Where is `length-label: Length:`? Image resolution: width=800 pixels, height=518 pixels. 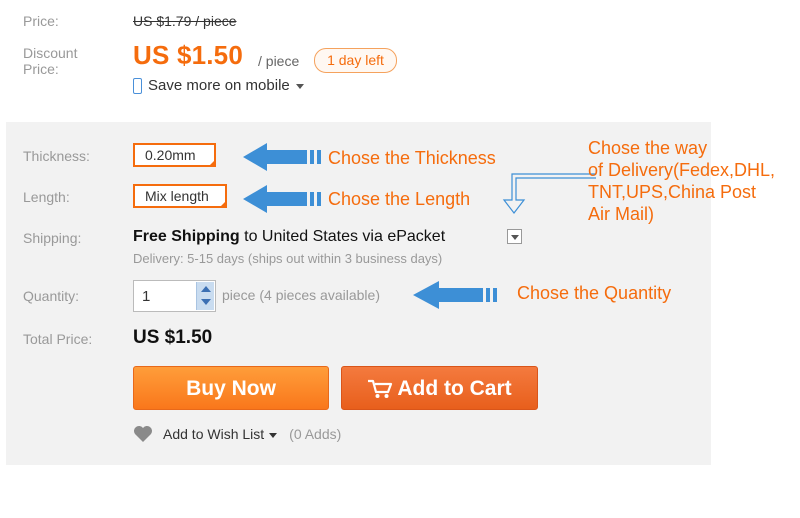 length-label: Length: is located at coordinates (46, 197).